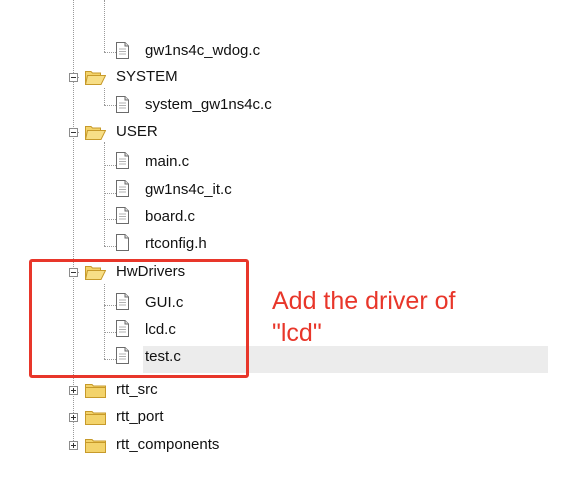 Image resolution: width=574 pixels, height=480 pixels. What do you see at coordinates (140, 417) in the screenshot?
I see `tree-item-rtt-port: rtt_port` at bounding box center [140, 417].